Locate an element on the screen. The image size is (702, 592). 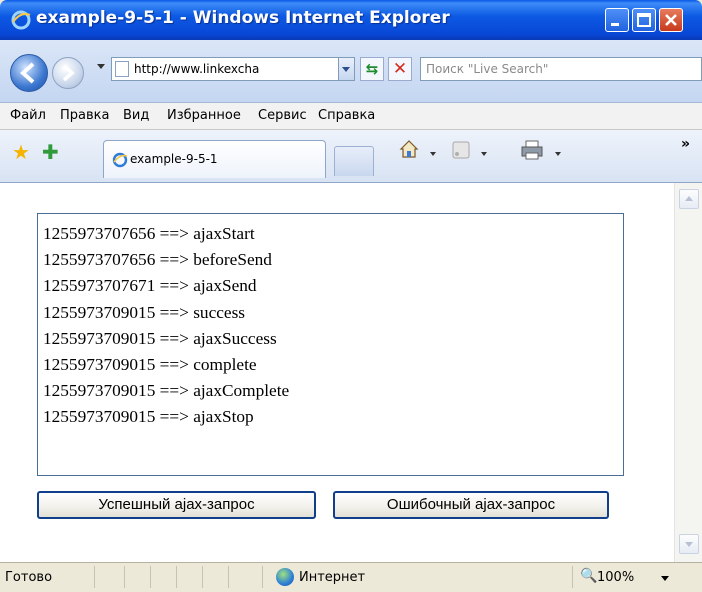
zoom-dropdown is located at coordinates (665, 578).